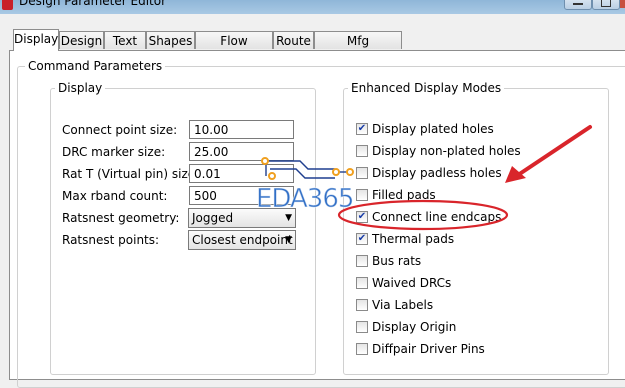 The image size is (625, 388). I want to click on app-icon, so click(7, 5).